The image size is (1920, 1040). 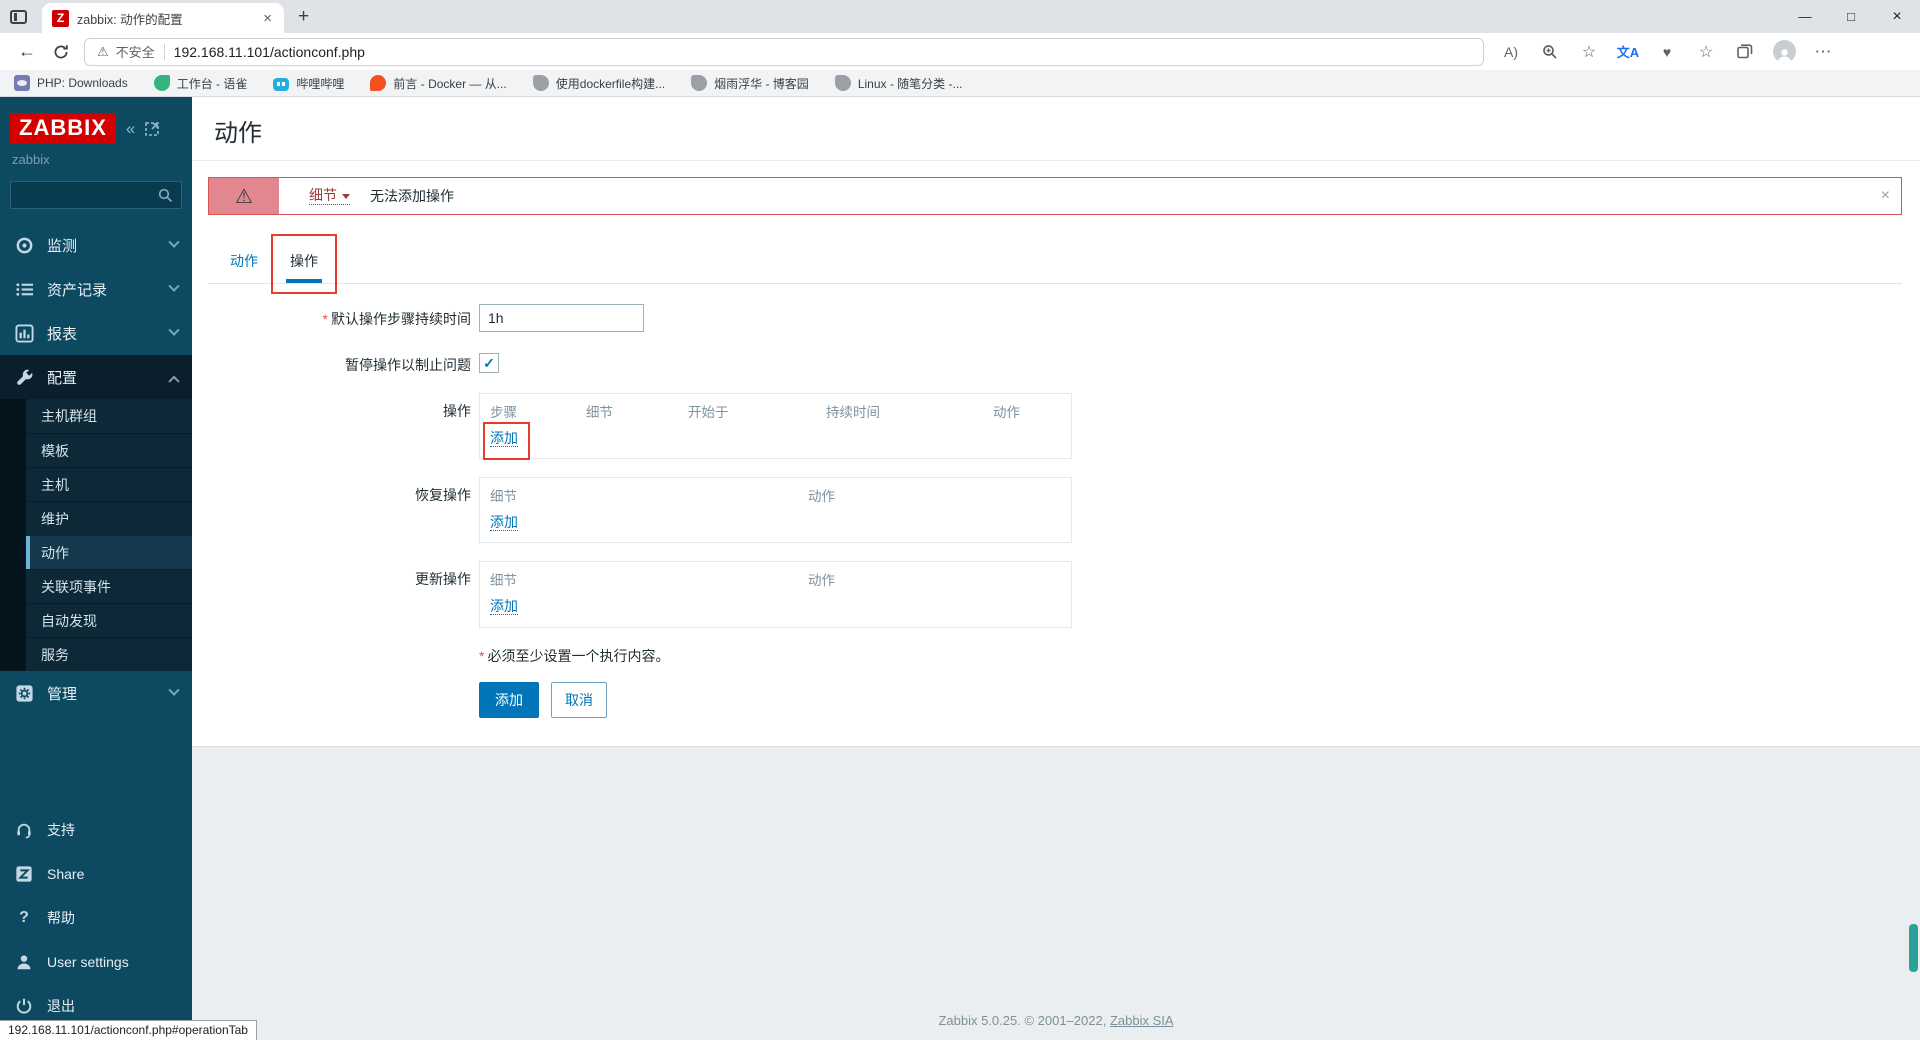 I want to click on zoom-icon, so click(x=1550, y=52).